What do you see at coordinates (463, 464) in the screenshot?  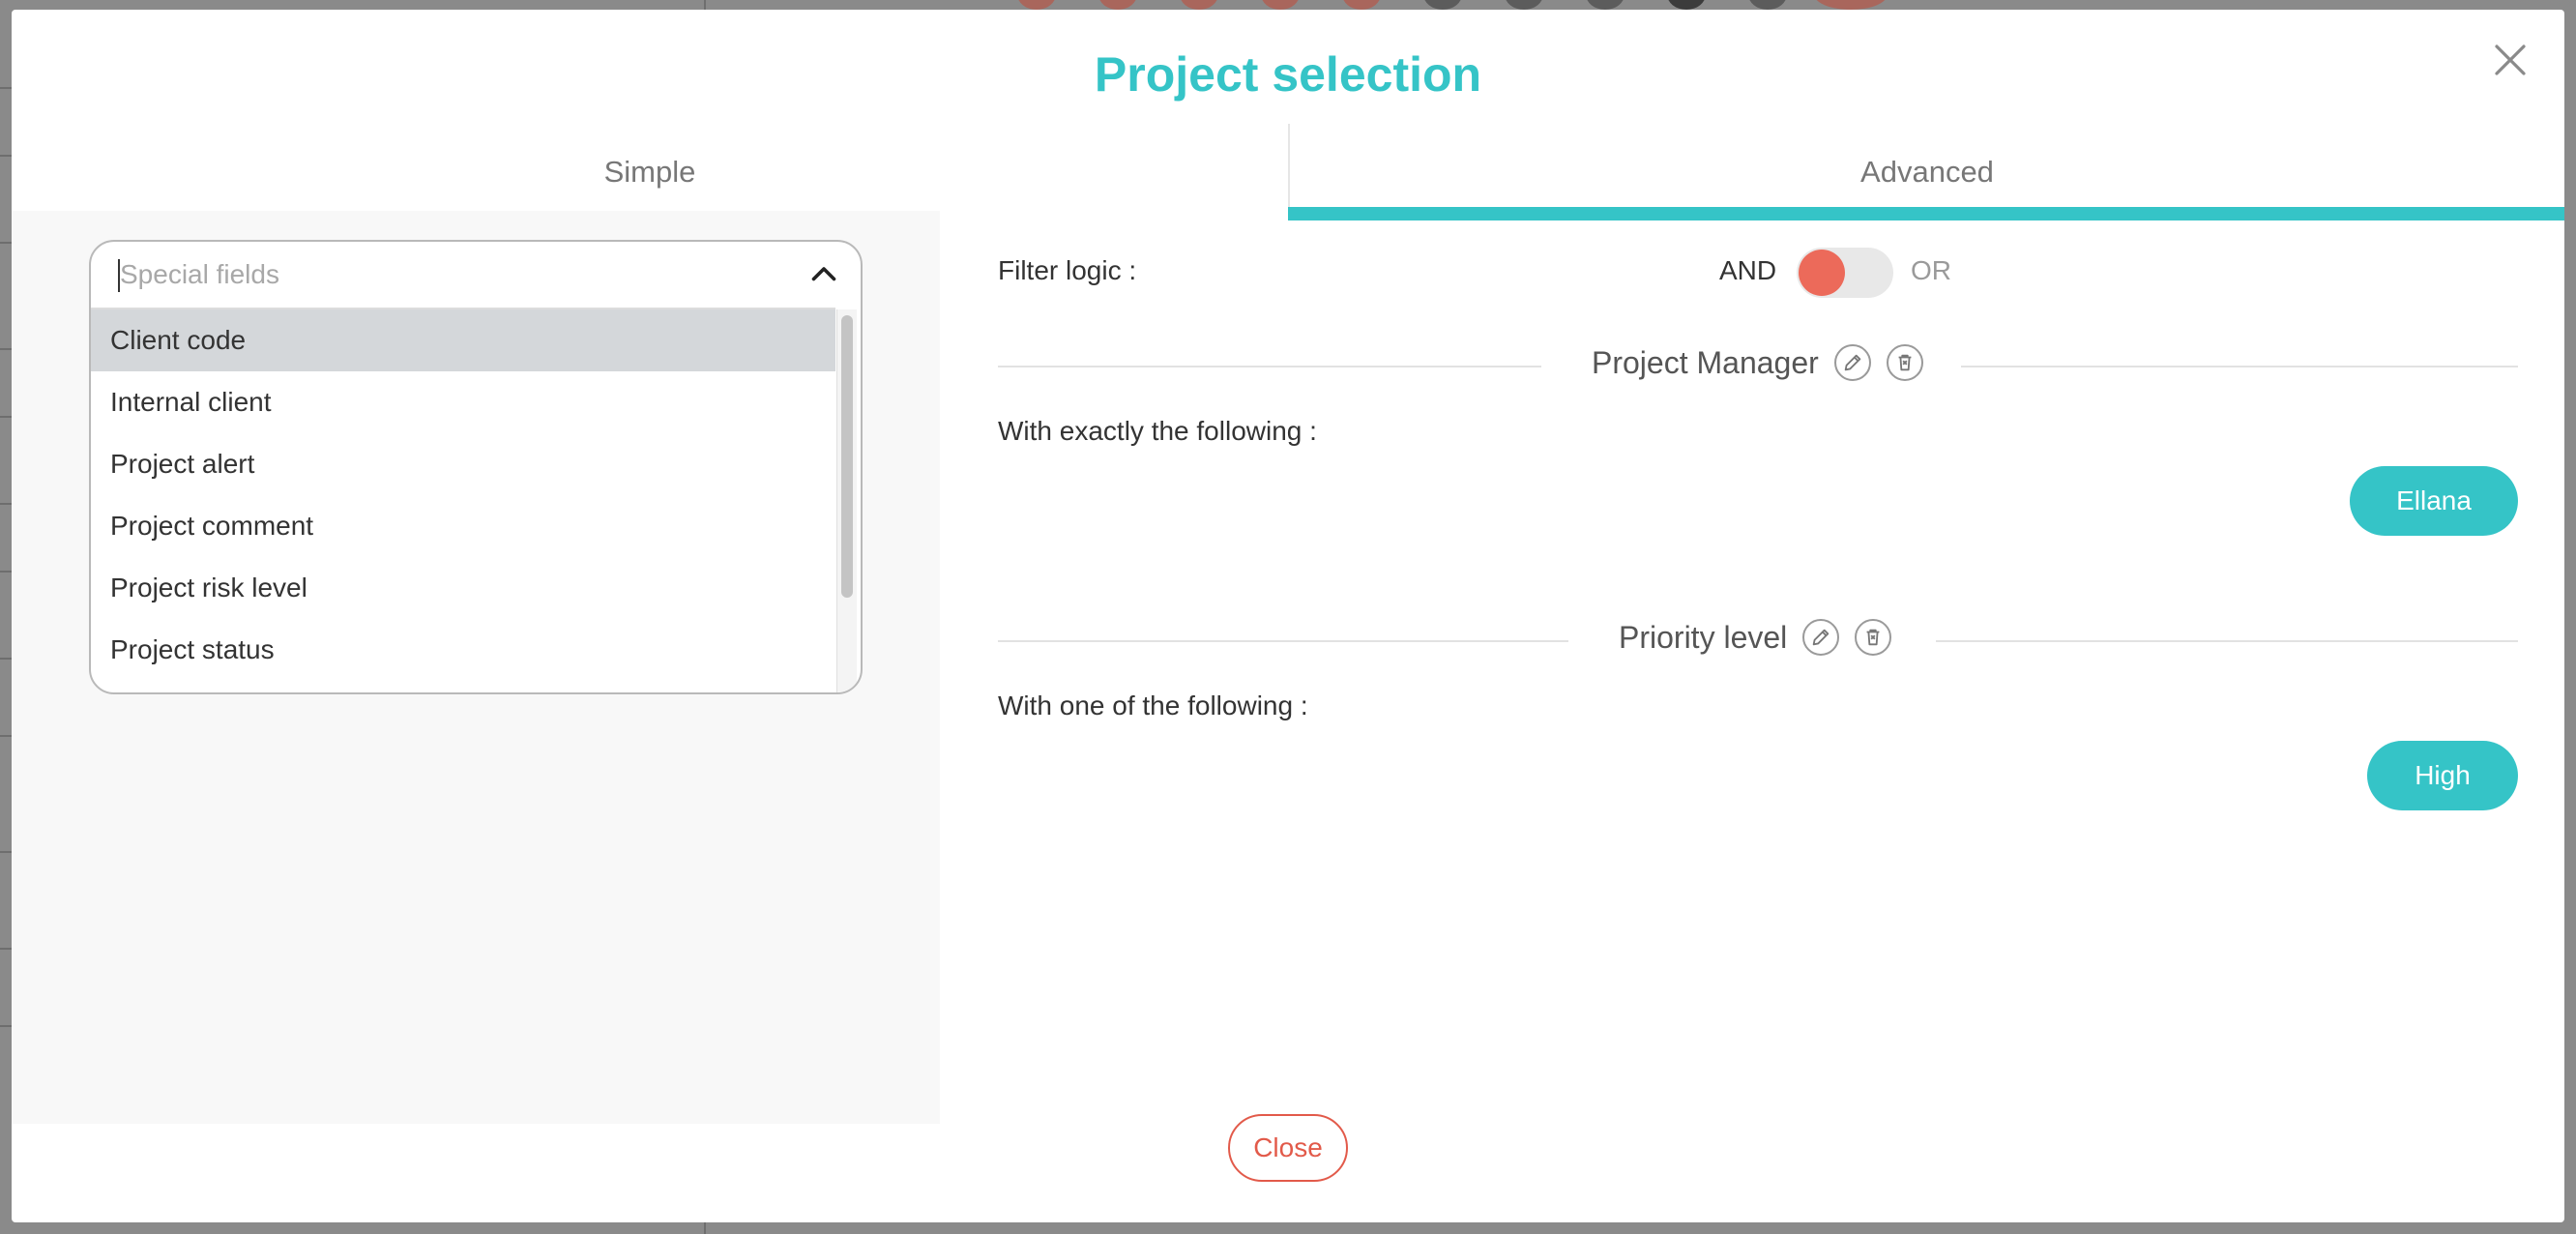 I see `option-project-alert: Project alert` at bounding box center [463, 464].